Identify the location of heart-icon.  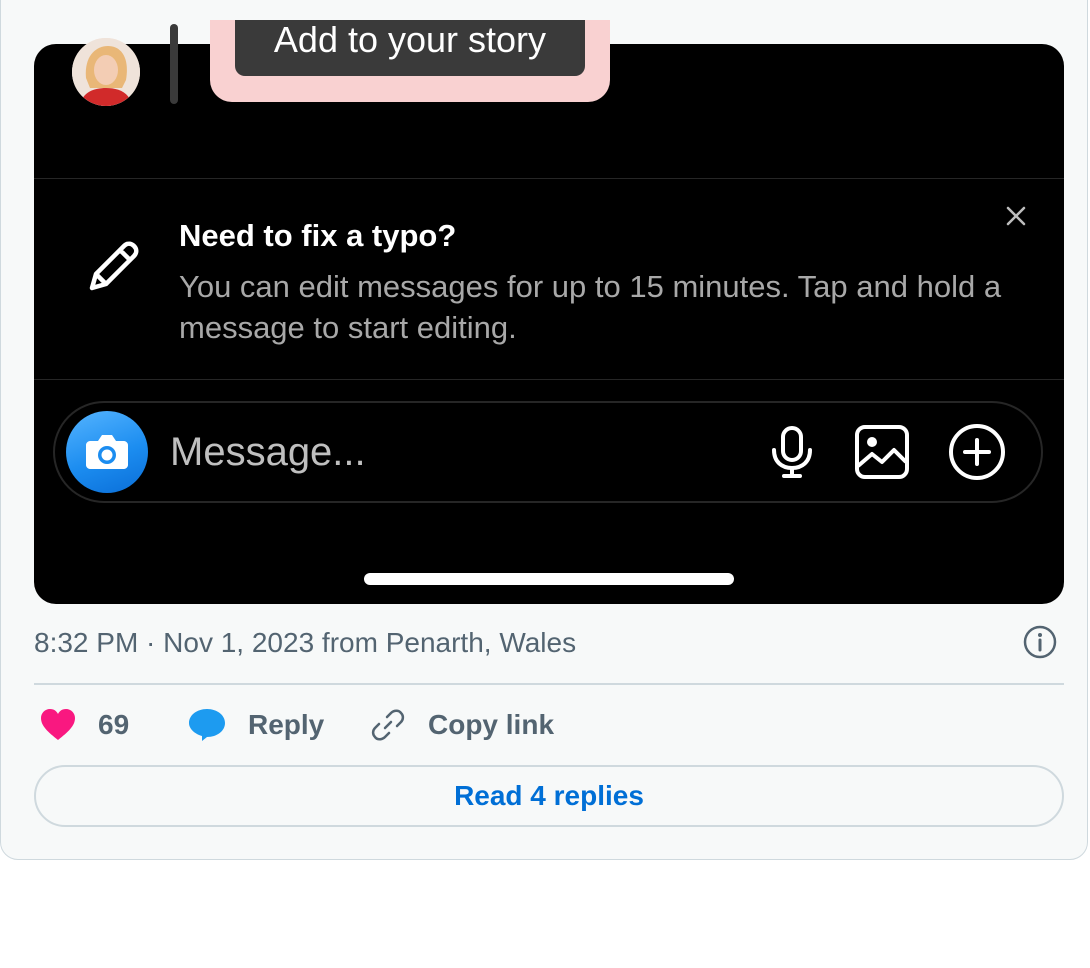
(58, 724).